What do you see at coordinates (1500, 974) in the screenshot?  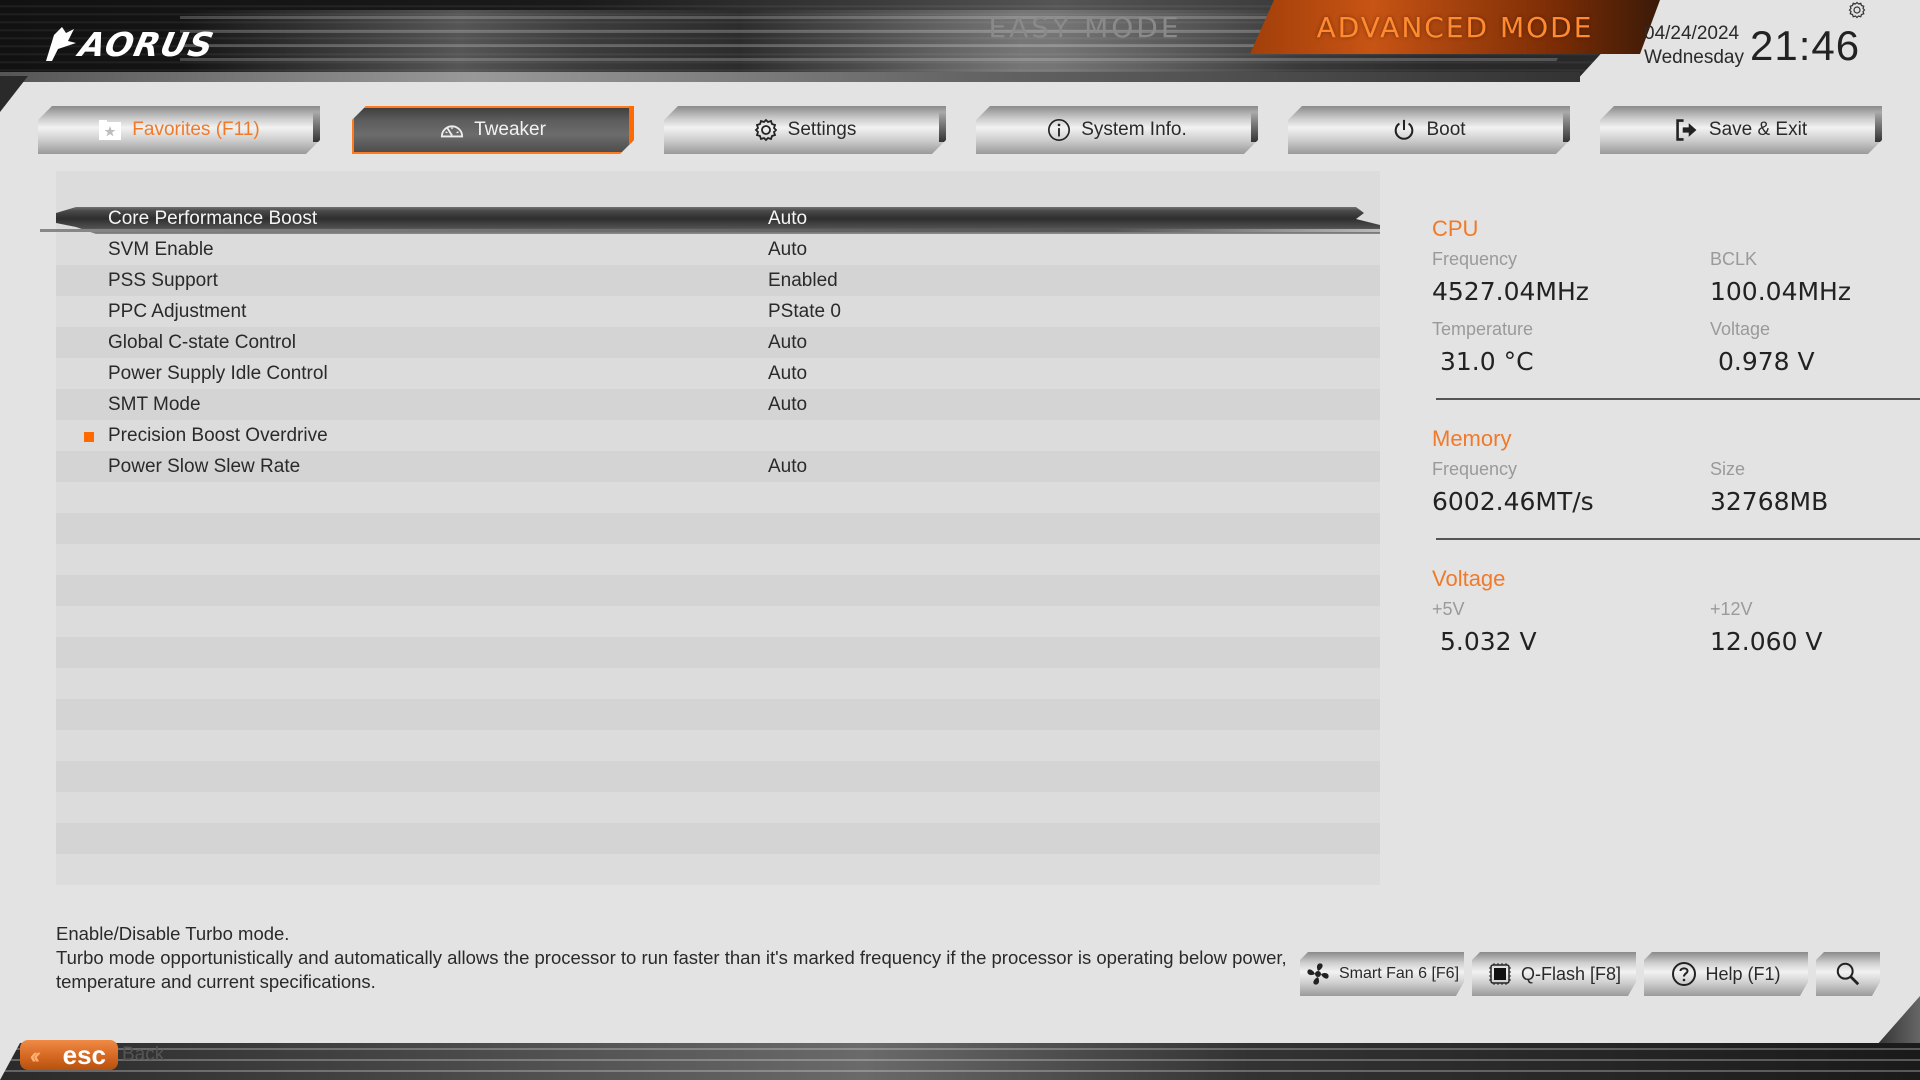 I see `chip-icon` at bounding box center [1500, 974].